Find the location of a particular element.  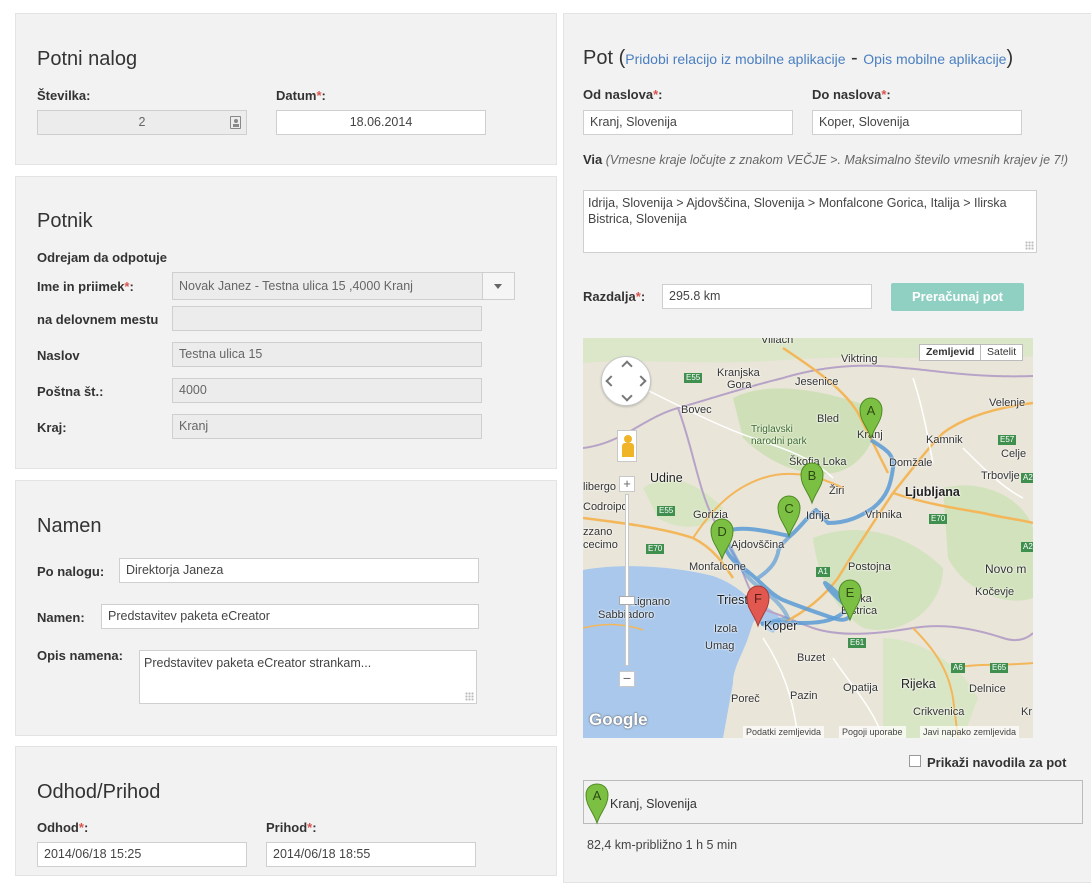

namen-title: Namen is located at coordinates (69, 526).